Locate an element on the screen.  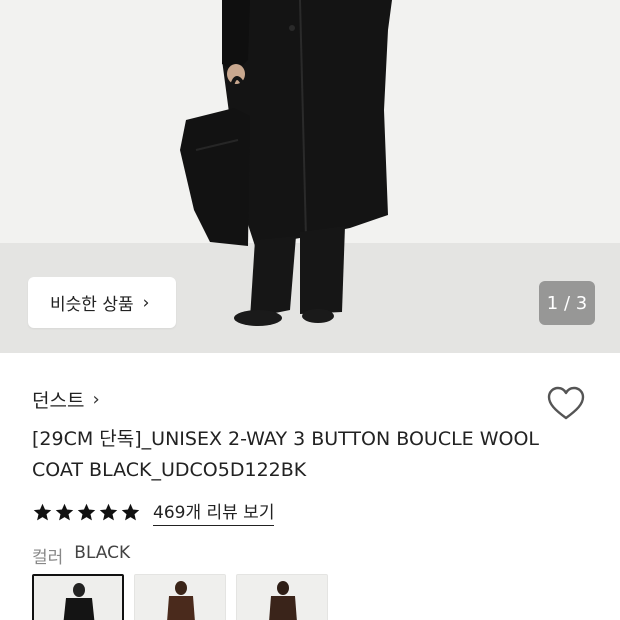
color-swatches is located at coordinates (180, 597).